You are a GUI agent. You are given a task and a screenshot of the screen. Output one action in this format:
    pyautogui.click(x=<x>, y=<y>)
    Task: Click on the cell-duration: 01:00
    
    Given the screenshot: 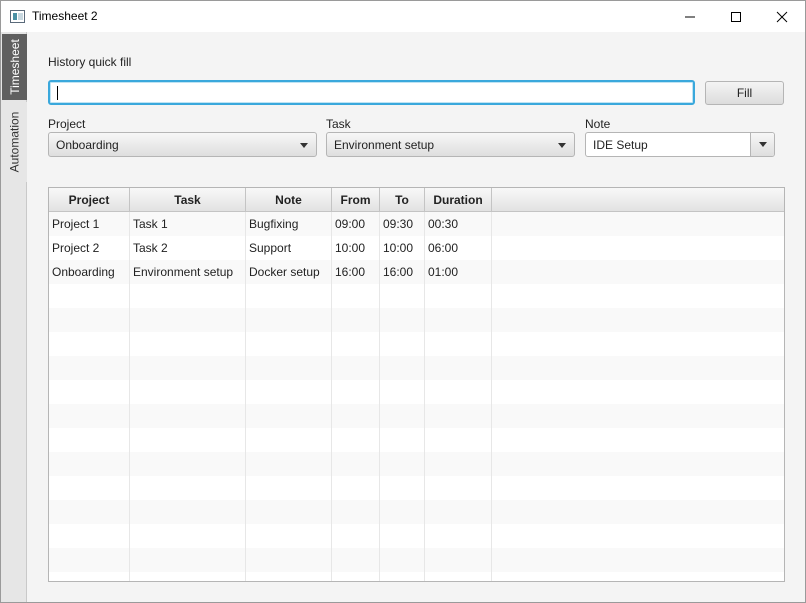 What is the action you would take?
    pyautogui.click(x=458, y=272)
    